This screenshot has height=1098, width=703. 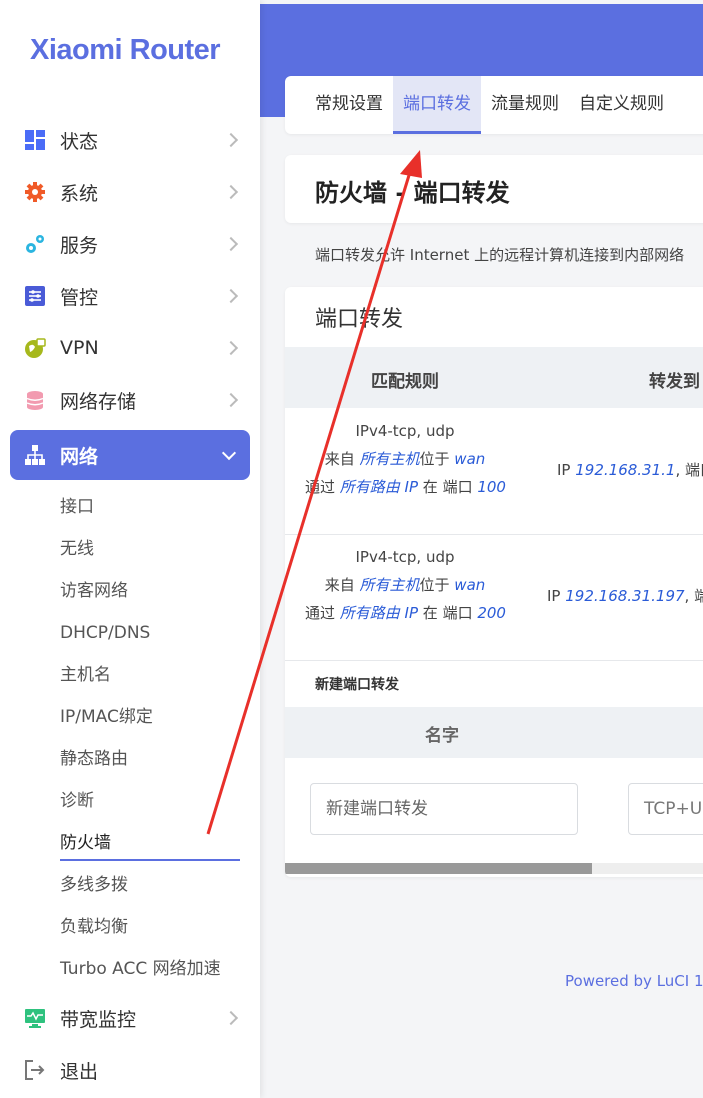 What do you see at coordinates (130, 244) in the screenshot?
I see `sidebar-item-services: 服务` at bounding box center [130, 244].